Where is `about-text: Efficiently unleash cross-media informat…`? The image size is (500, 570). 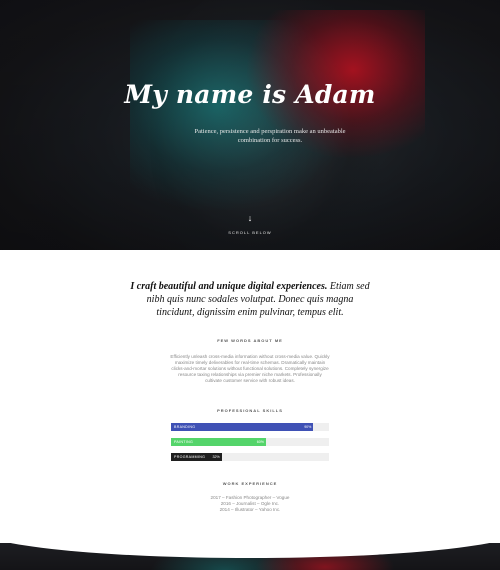 about-text: Efficiently unleash cross-media informat… is located at coordinates (250, 369).